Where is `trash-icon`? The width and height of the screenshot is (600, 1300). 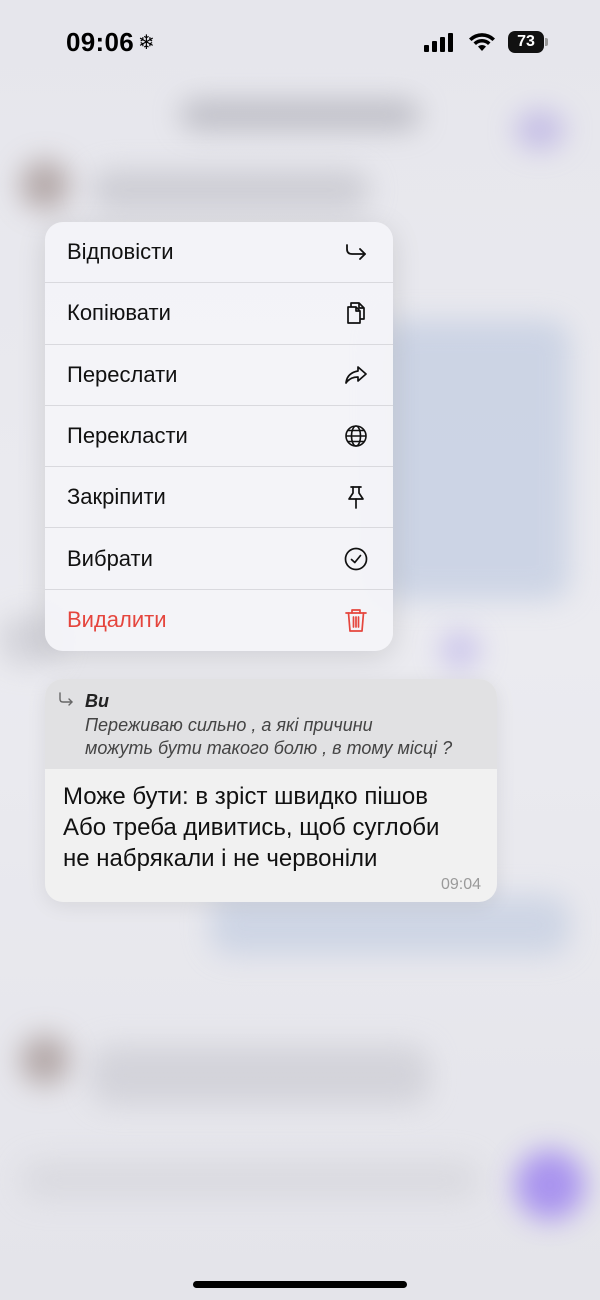 trash-icon is located at coordinates (356, 620).